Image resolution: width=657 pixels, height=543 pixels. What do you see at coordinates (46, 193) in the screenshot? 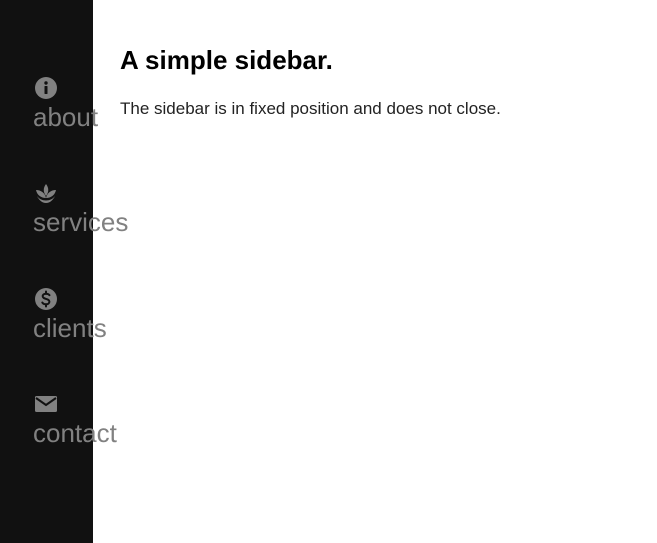
I see `spa-icon` at bounding box center [46, 193].